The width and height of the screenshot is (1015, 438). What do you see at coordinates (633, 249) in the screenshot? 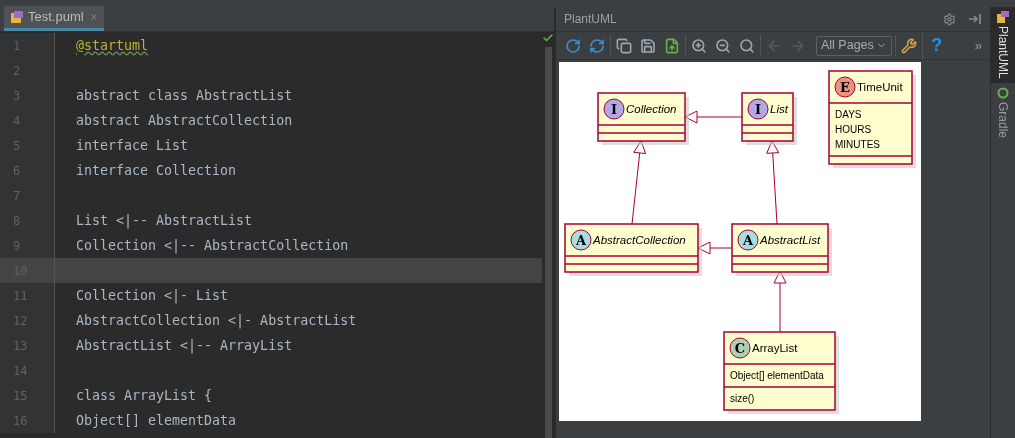
I see `class-node: A AbstractCollection` at bounding box center [633, 249].